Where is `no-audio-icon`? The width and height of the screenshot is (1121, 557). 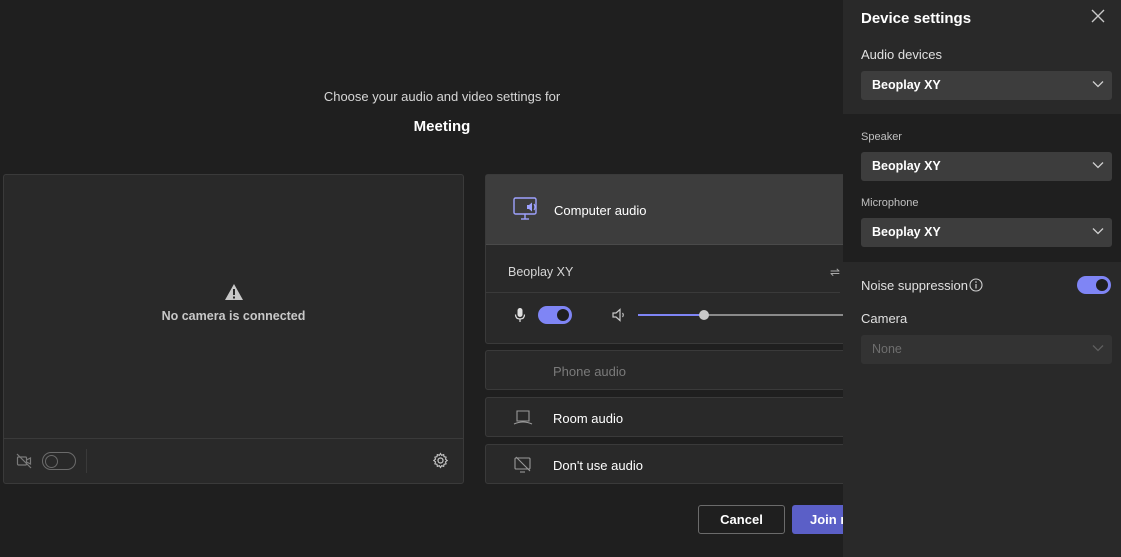 no-audio-icon is located at coordinates (522, 464).